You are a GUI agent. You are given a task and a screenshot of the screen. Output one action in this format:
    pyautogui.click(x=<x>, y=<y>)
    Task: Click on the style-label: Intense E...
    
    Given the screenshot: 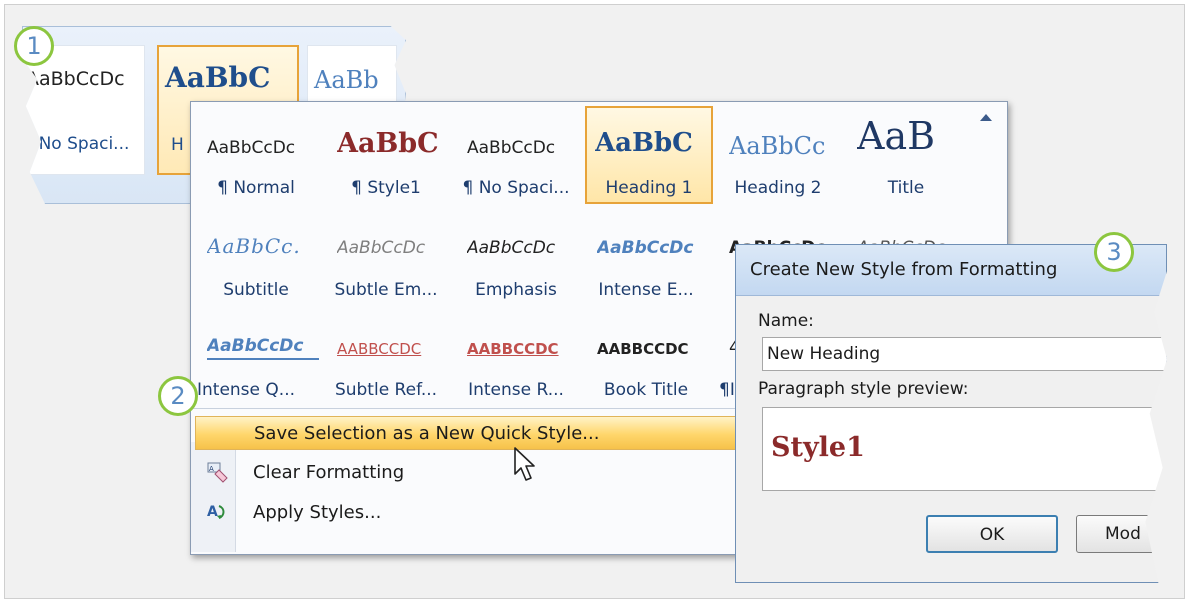 What is the action you would take?
    pyautogui.click(x=646, y=290)
    